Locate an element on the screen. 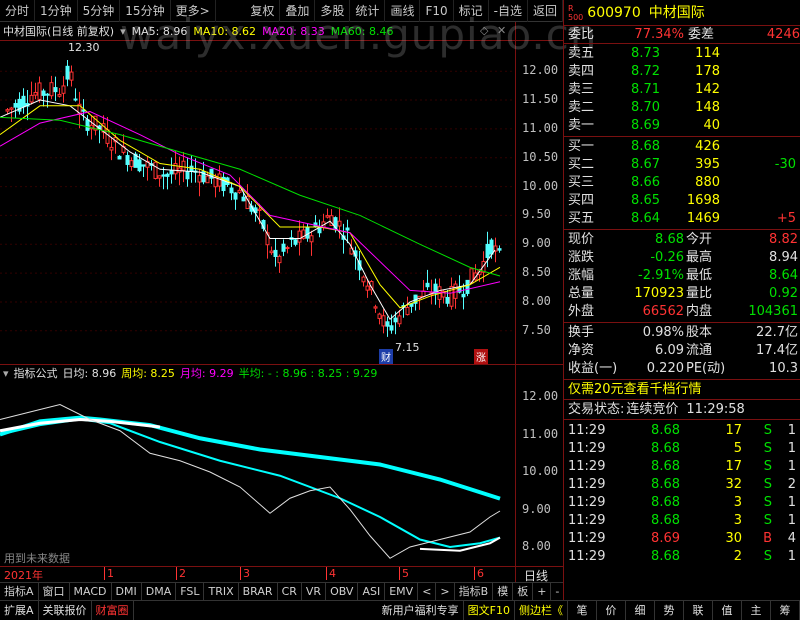  trade-status-value: 连续竞价 is located at coordinates (652, 409).